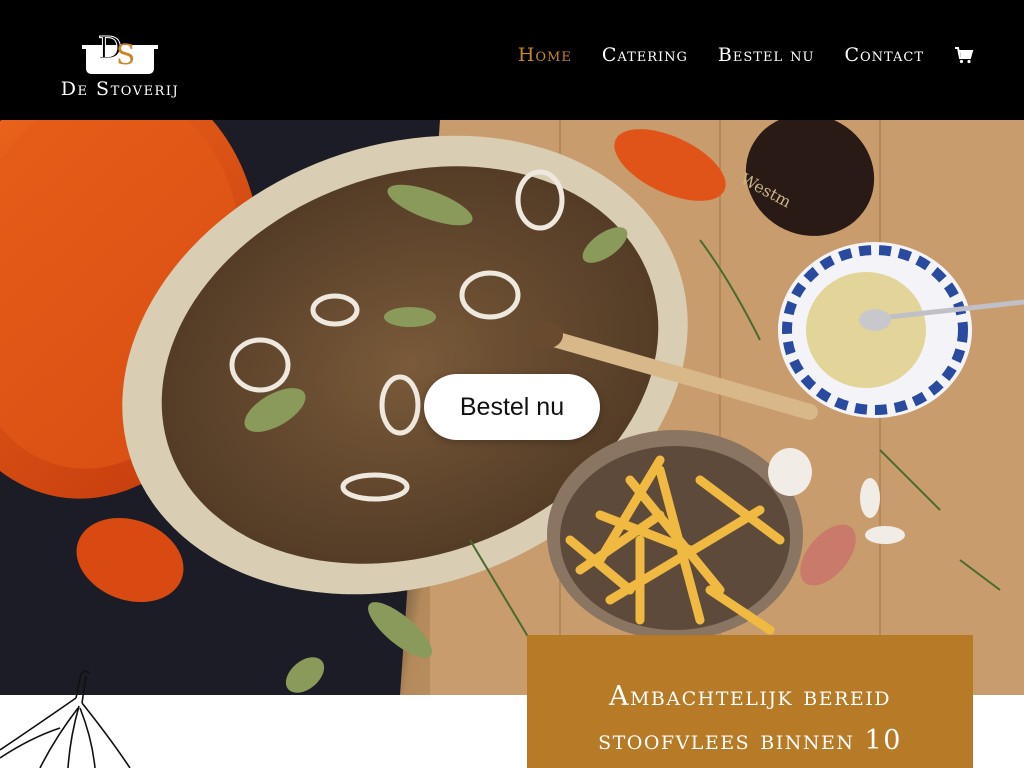  What do you see at coordinates (125, 54) in the screenshot?
I see `svg-text: S` at bounding box center [125, 54].